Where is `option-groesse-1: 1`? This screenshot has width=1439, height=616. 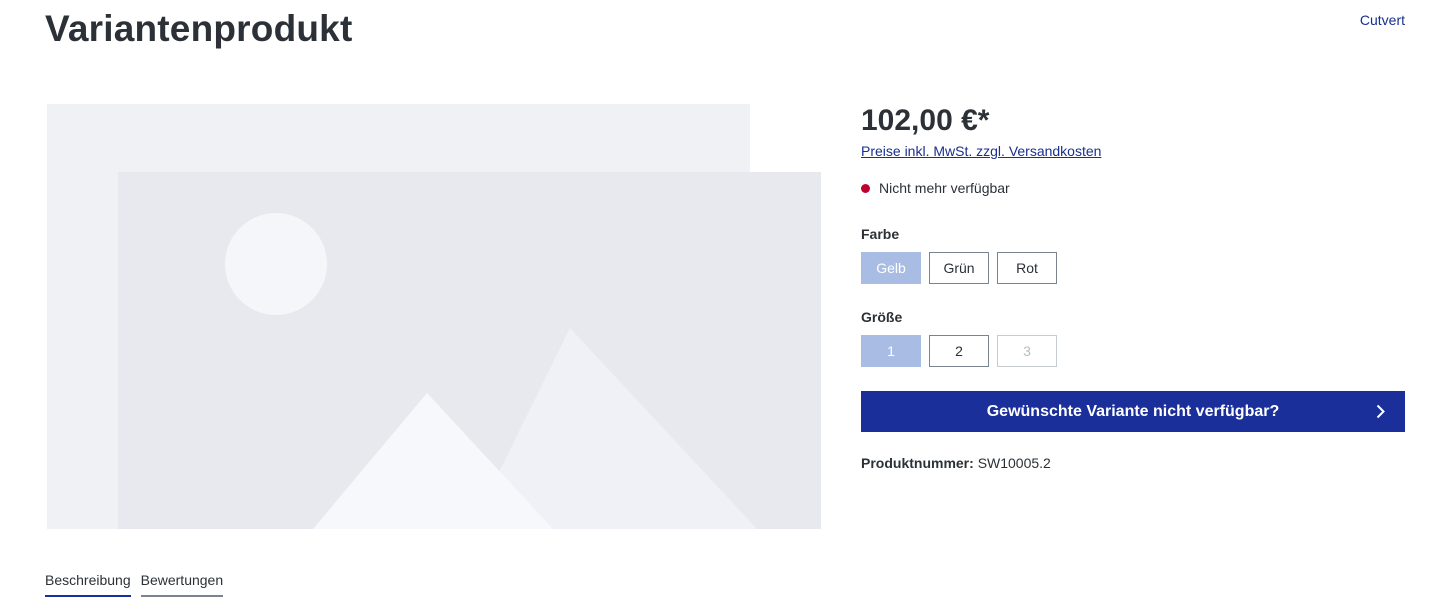 option-groesse-1: 1 is located at coordinates (891, 351).